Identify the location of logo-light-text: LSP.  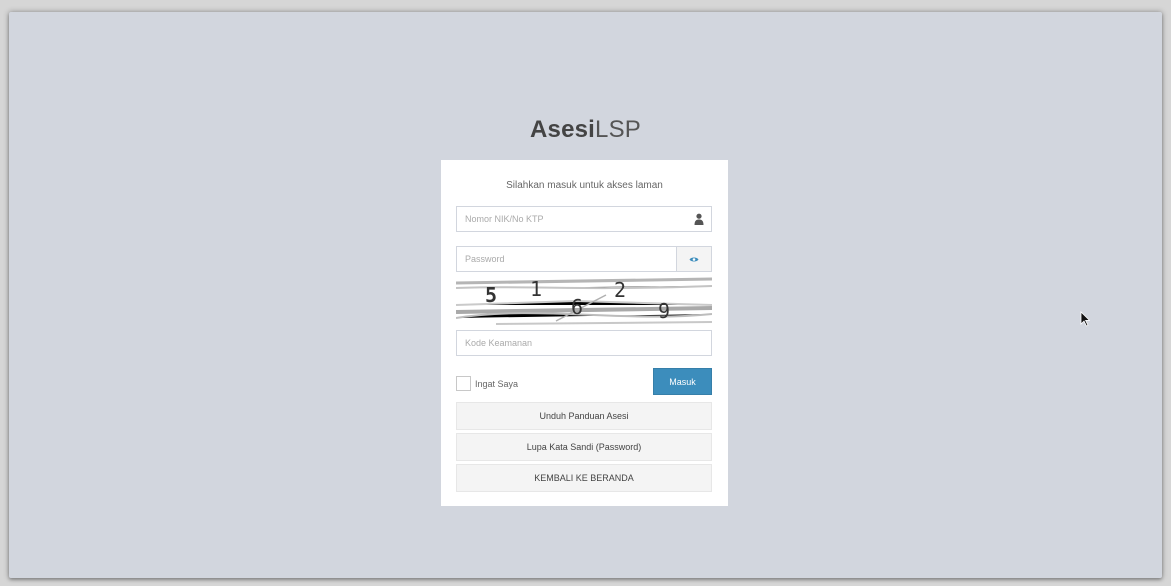
(618, 129).